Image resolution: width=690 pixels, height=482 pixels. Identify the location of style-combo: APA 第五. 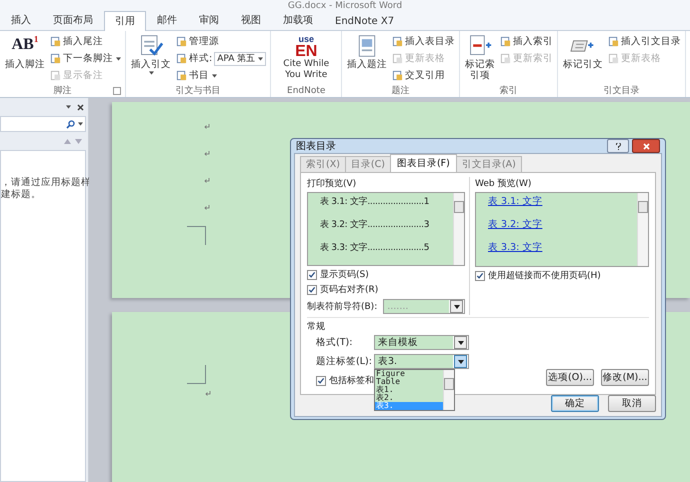
(240, 59).